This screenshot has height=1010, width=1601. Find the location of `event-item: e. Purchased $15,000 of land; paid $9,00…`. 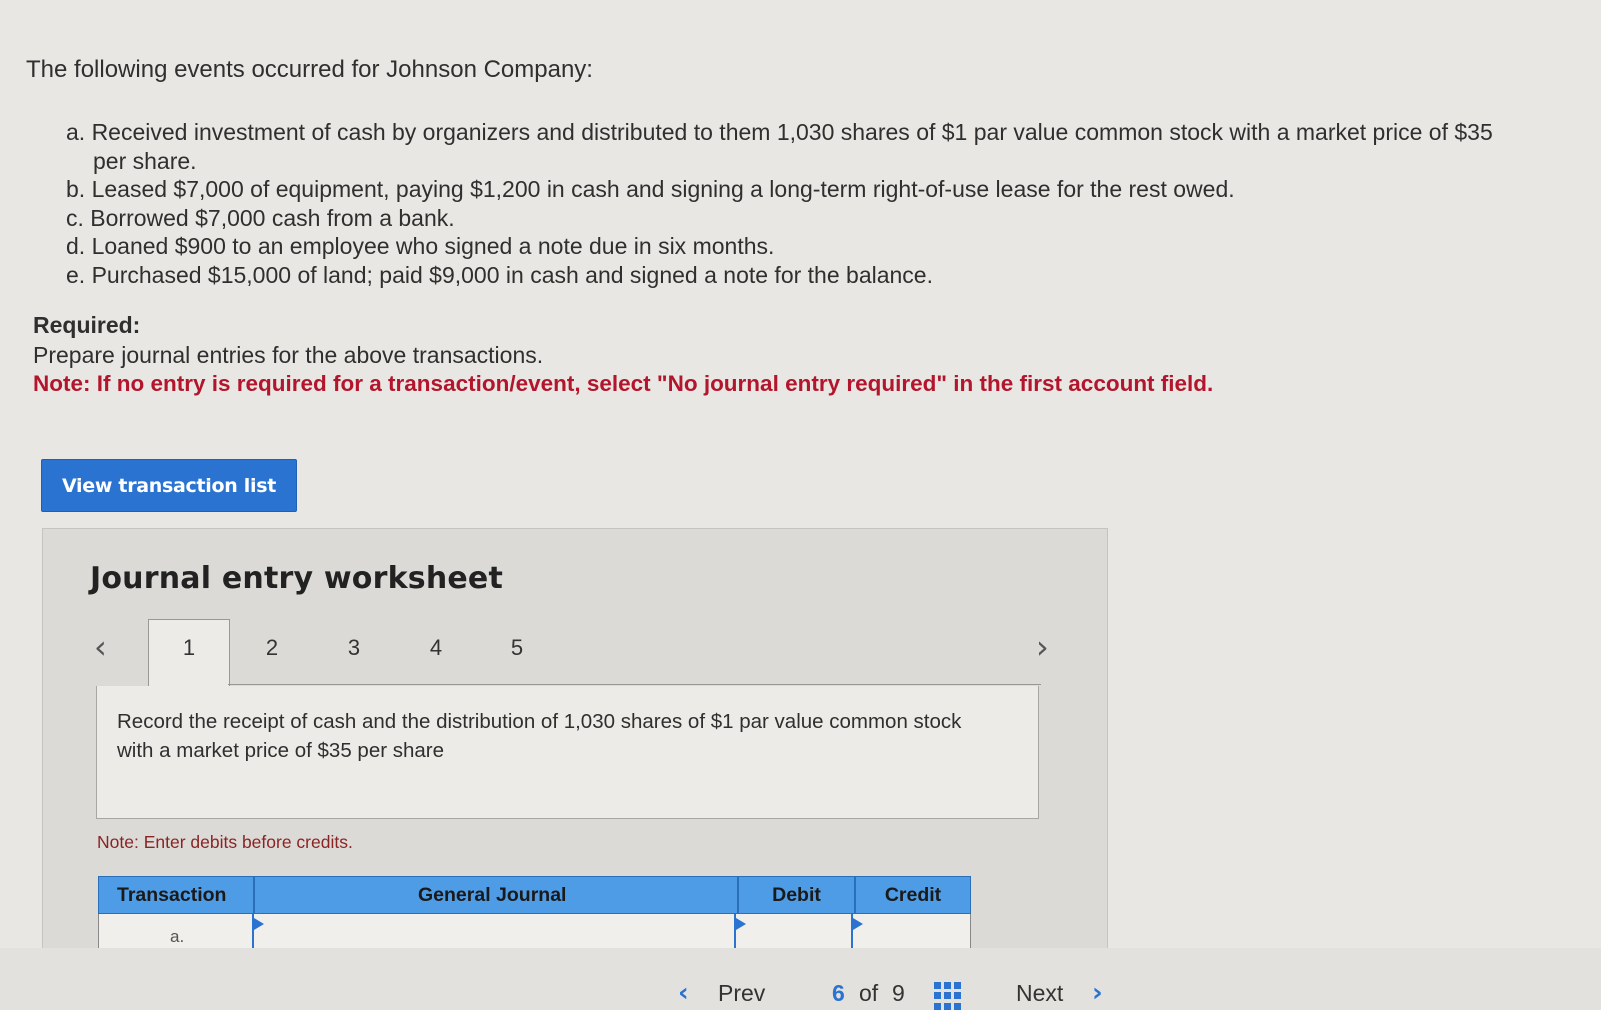

event-item: e. Purchased $15,000 of land; paid $9,00… is located at coordinates (499, 274).